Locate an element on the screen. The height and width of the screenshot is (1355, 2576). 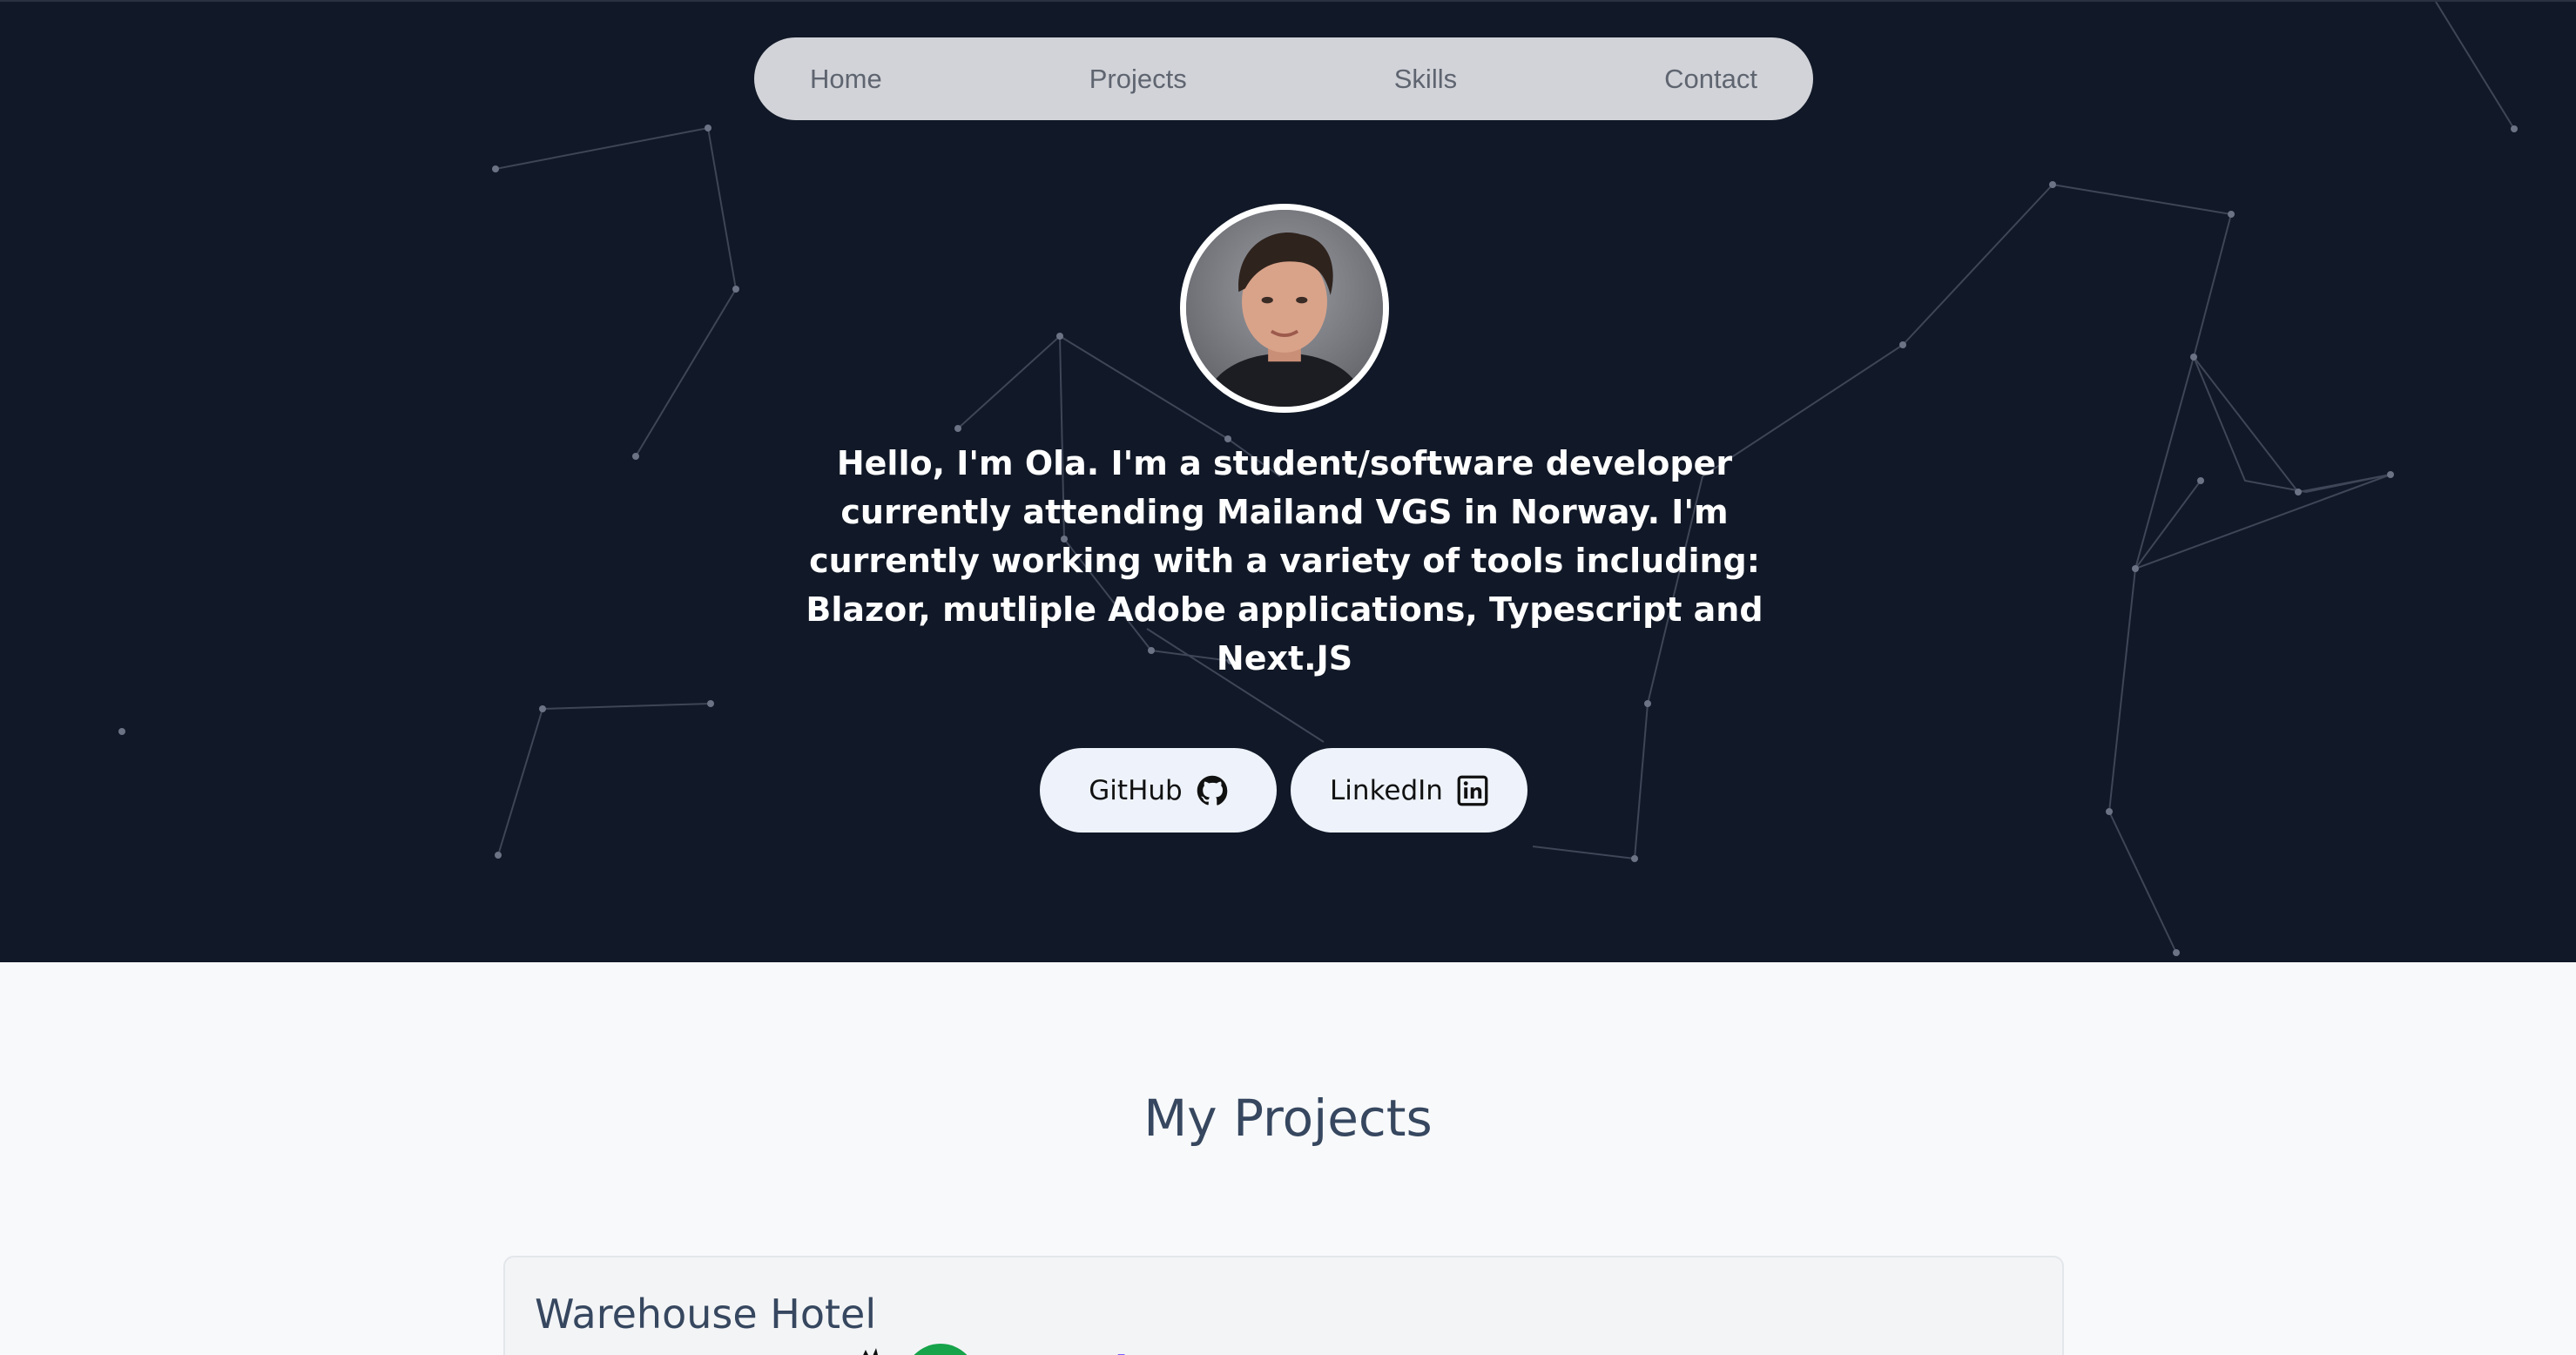
linkedin-button: LinkedIn is located at coordinates (1409, 790).